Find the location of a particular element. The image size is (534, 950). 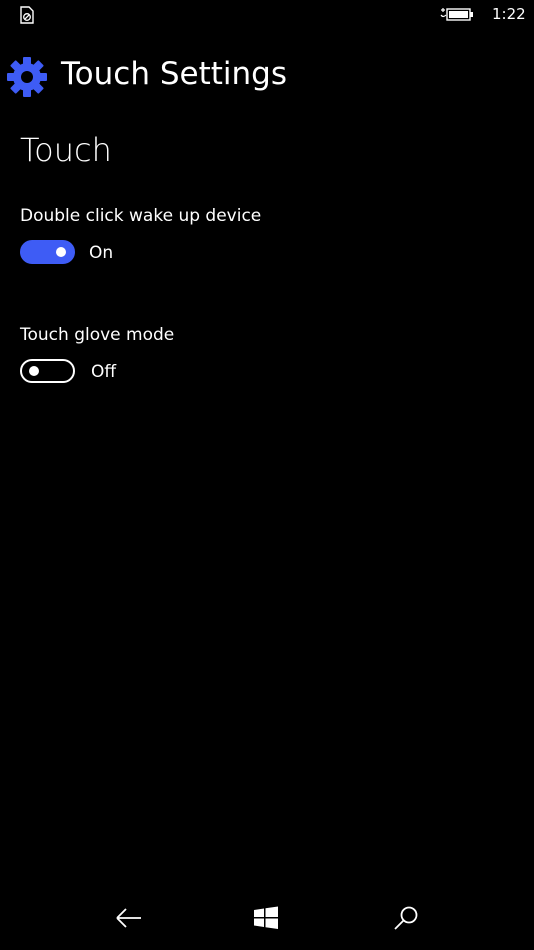

touch-glove-mode-state: Off is located at coordinates (104, 372).